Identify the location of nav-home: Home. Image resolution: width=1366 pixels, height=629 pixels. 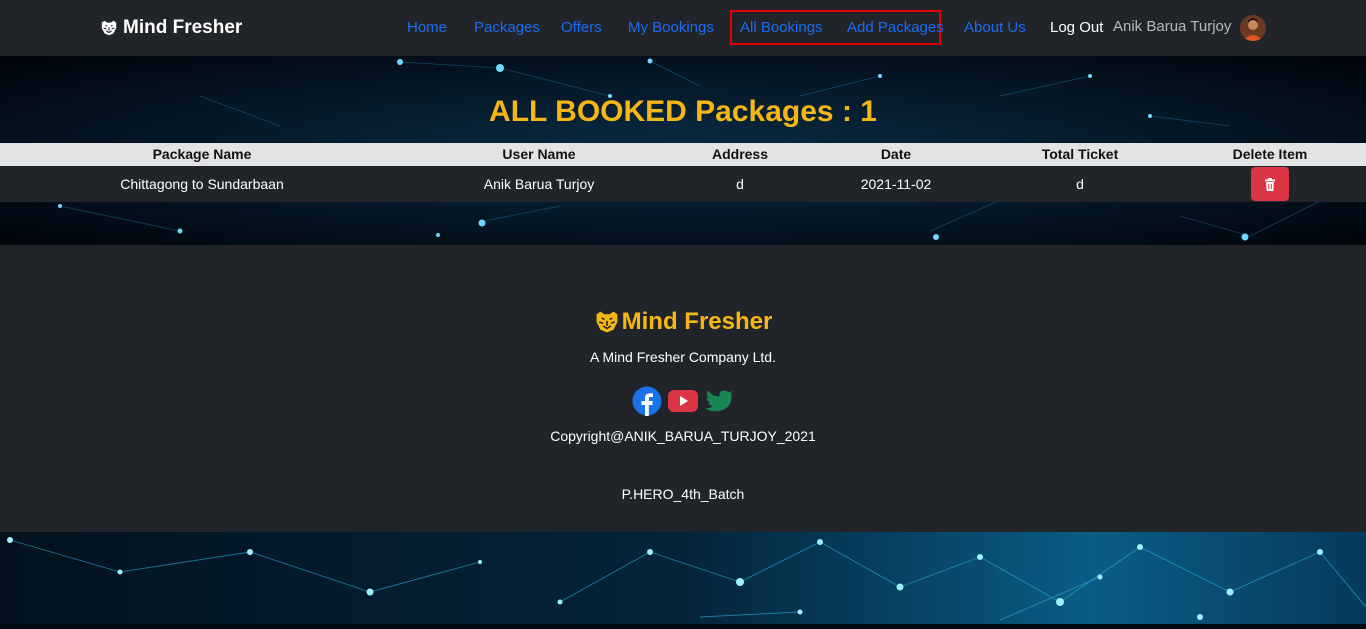
(427, 28).